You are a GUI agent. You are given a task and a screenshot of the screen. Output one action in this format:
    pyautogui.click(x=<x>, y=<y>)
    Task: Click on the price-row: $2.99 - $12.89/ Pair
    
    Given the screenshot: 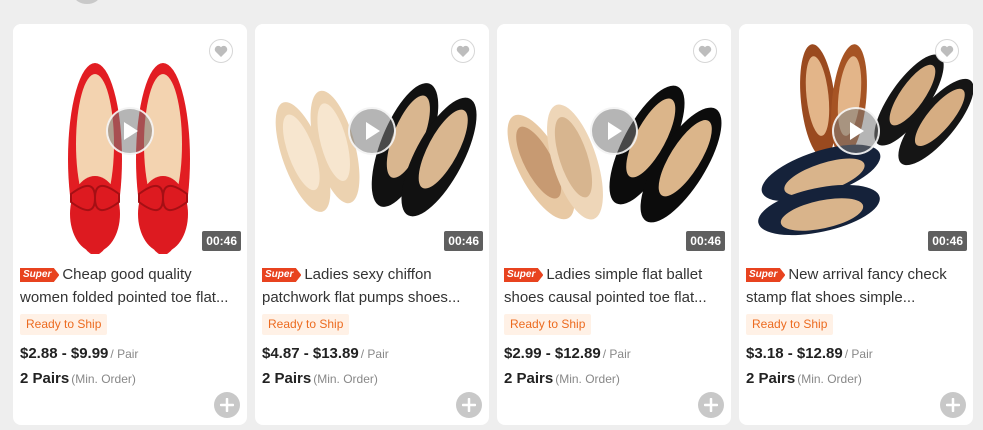 What is the action you would take?
    pyautogui.click(x=614, y=354)
    